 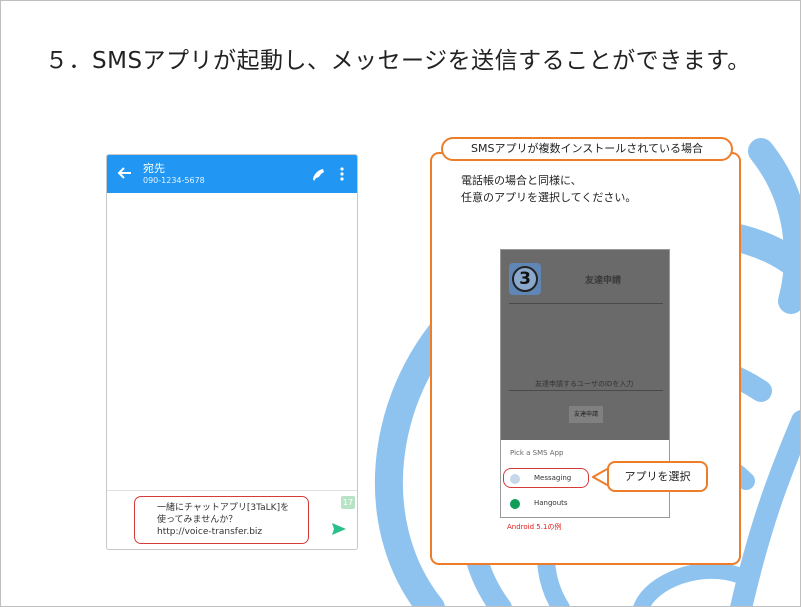 What do you see at coordinates (342, 174) in the screenshot?
I see `more-vert-icon` at bounding box center [342, 174].